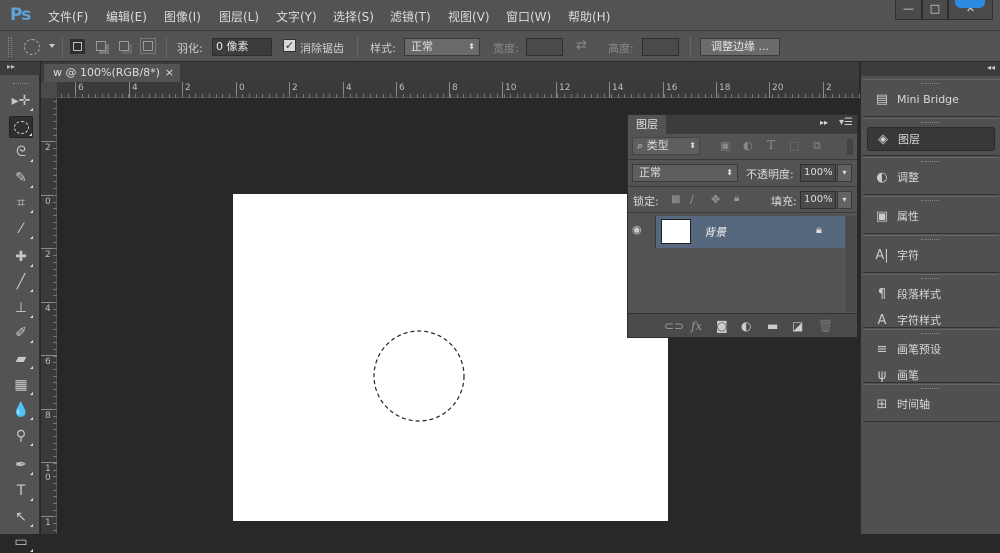  Describe the element at coordinates (77, 46) in the screenshot. I see `new-selection-button` at that location.